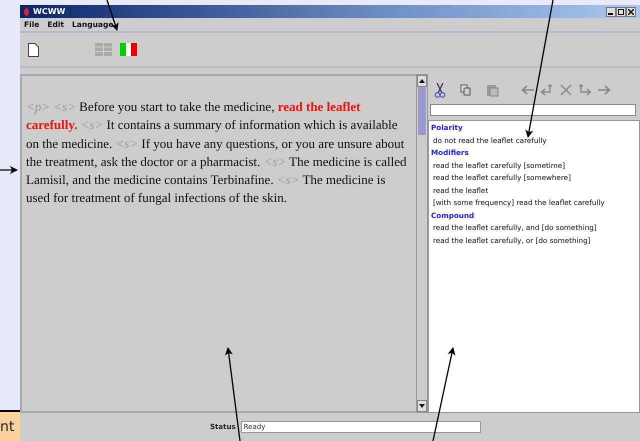 The width and height of the screenshot is (640, 441). Describe the element at coordinates (9, 170) in the screenshot. I see `annotation-arrow` at that location.